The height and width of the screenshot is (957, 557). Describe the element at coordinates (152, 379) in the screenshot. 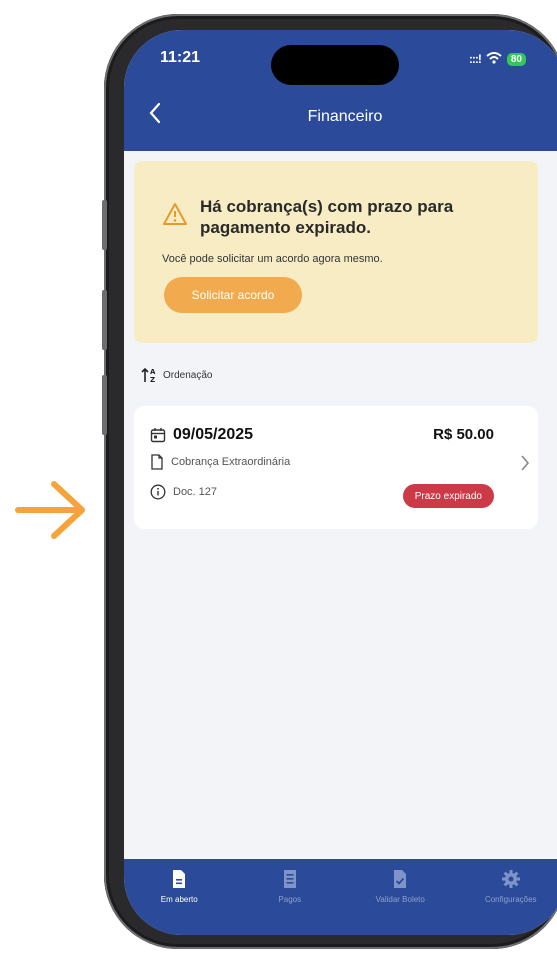

I see `svg-text: Z` at that location.